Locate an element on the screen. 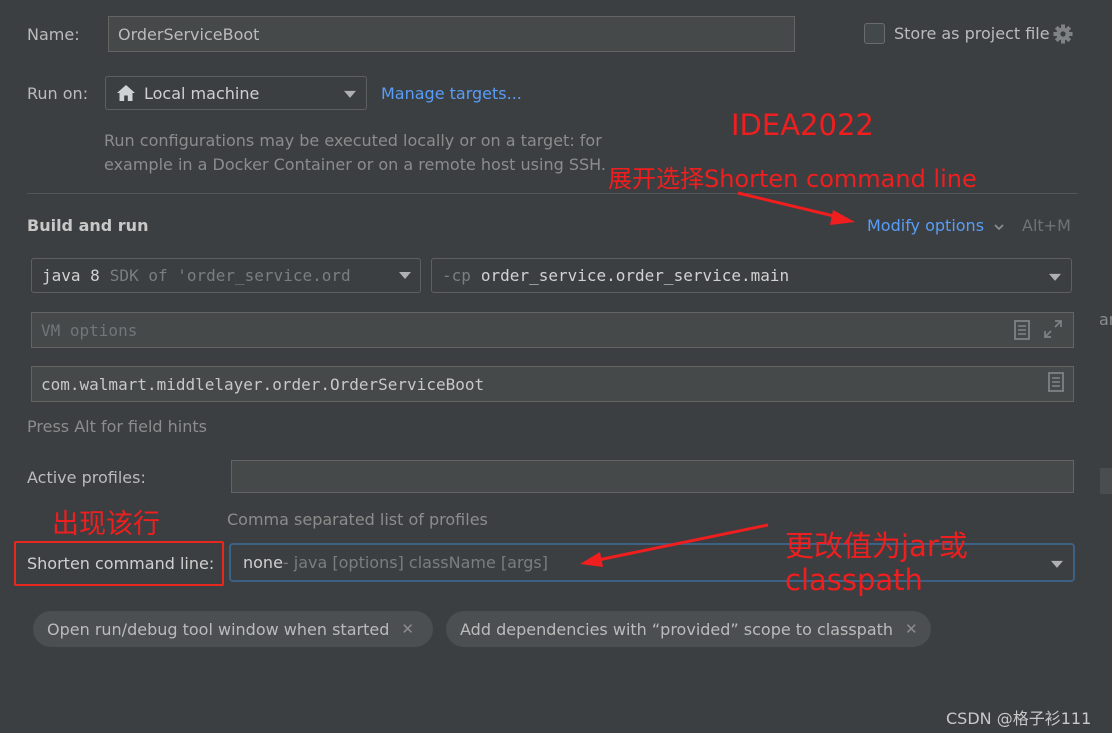  watermark: CSDN @格子衫111 is located at coordinates (1019, 718).